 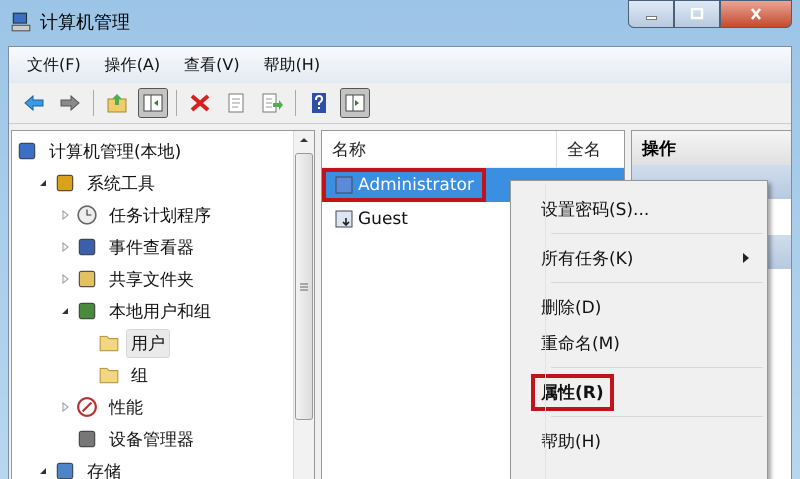 What do you see at coordinates (587, 258) in the screenshot?
I see `menu-item: 所有任务(K)` at bounding box center [587, 258].